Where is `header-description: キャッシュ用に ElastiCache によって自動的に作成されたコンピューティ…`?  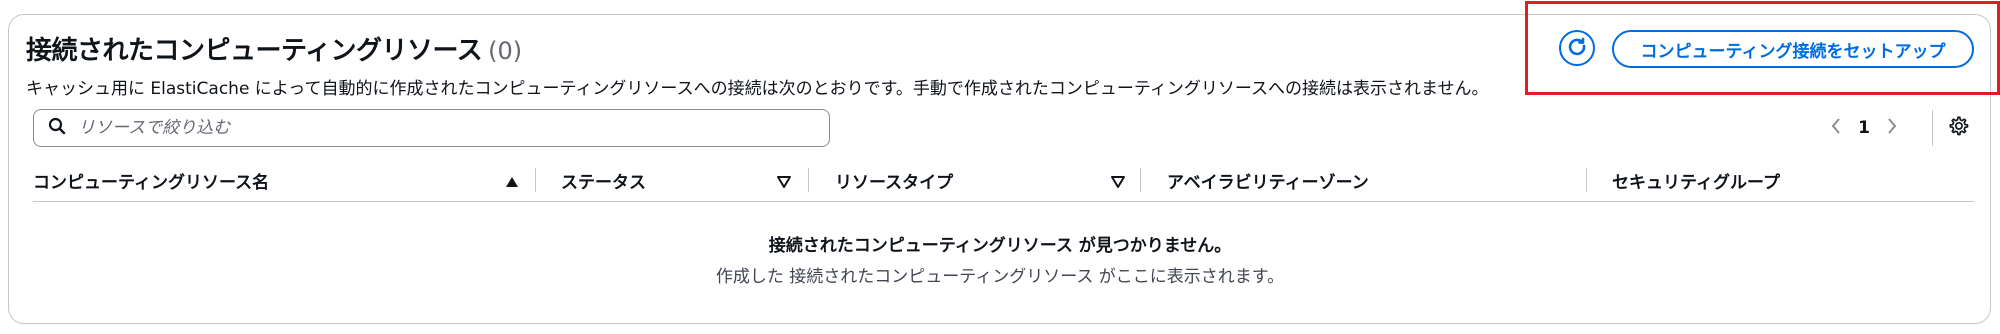
header-description: キャッシュ用に ElastiCache によって自動的に作成されたコンピューティ… is located at coordinates (757, 89).